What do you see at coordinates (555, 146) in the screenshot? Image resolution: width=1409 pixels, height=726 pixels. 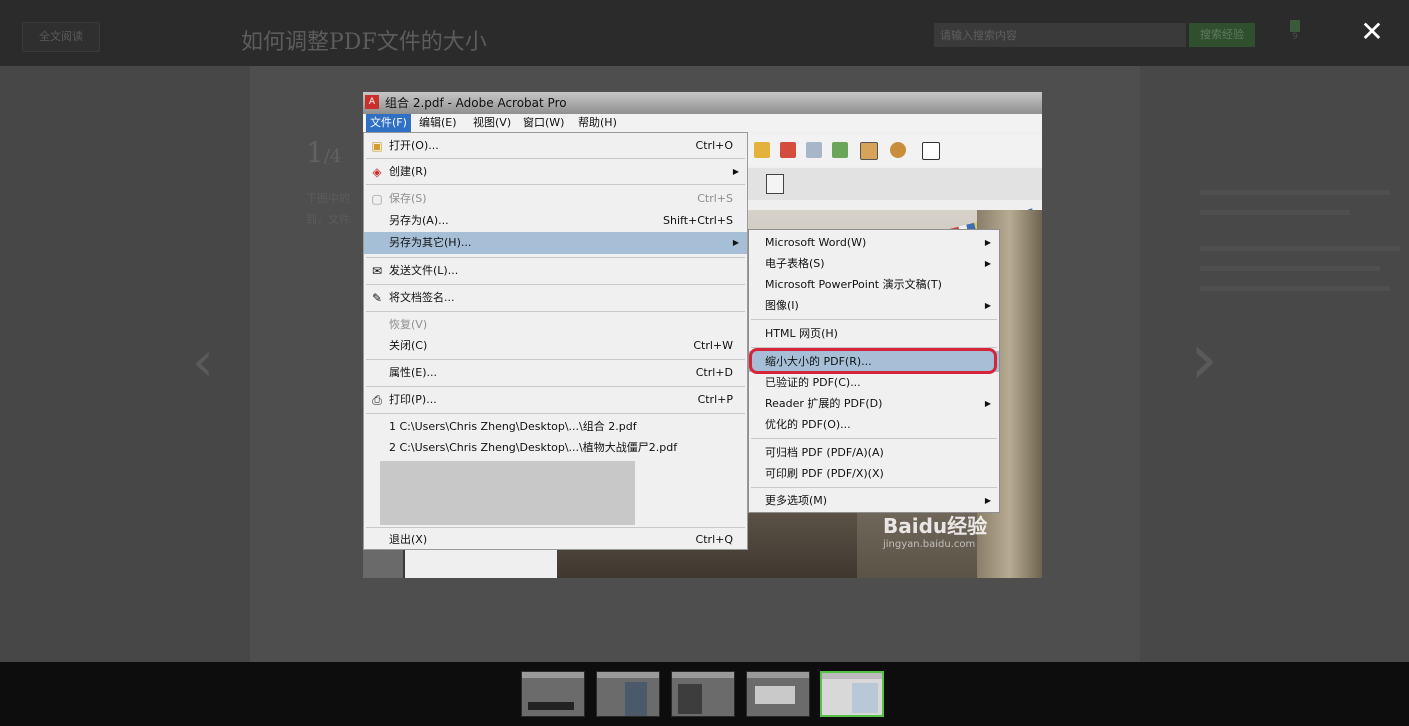 I see `menu-item-open: ▣ 打开(O)... Ctrl+O` at bounding box center [555, 146].